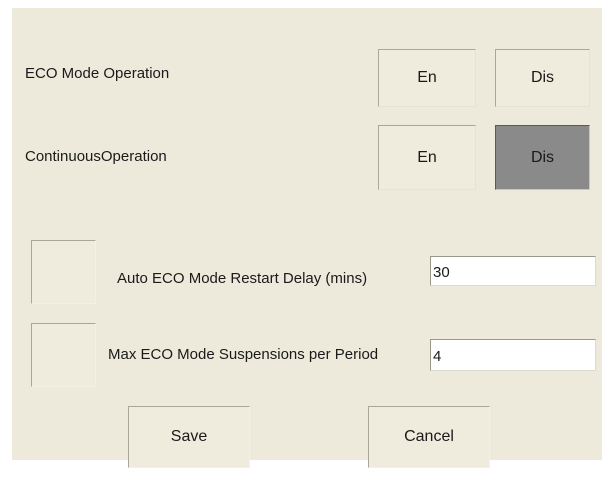 This screenshot has height=487, width=602. I want to click on restart-delay-input, so click(513, 271).